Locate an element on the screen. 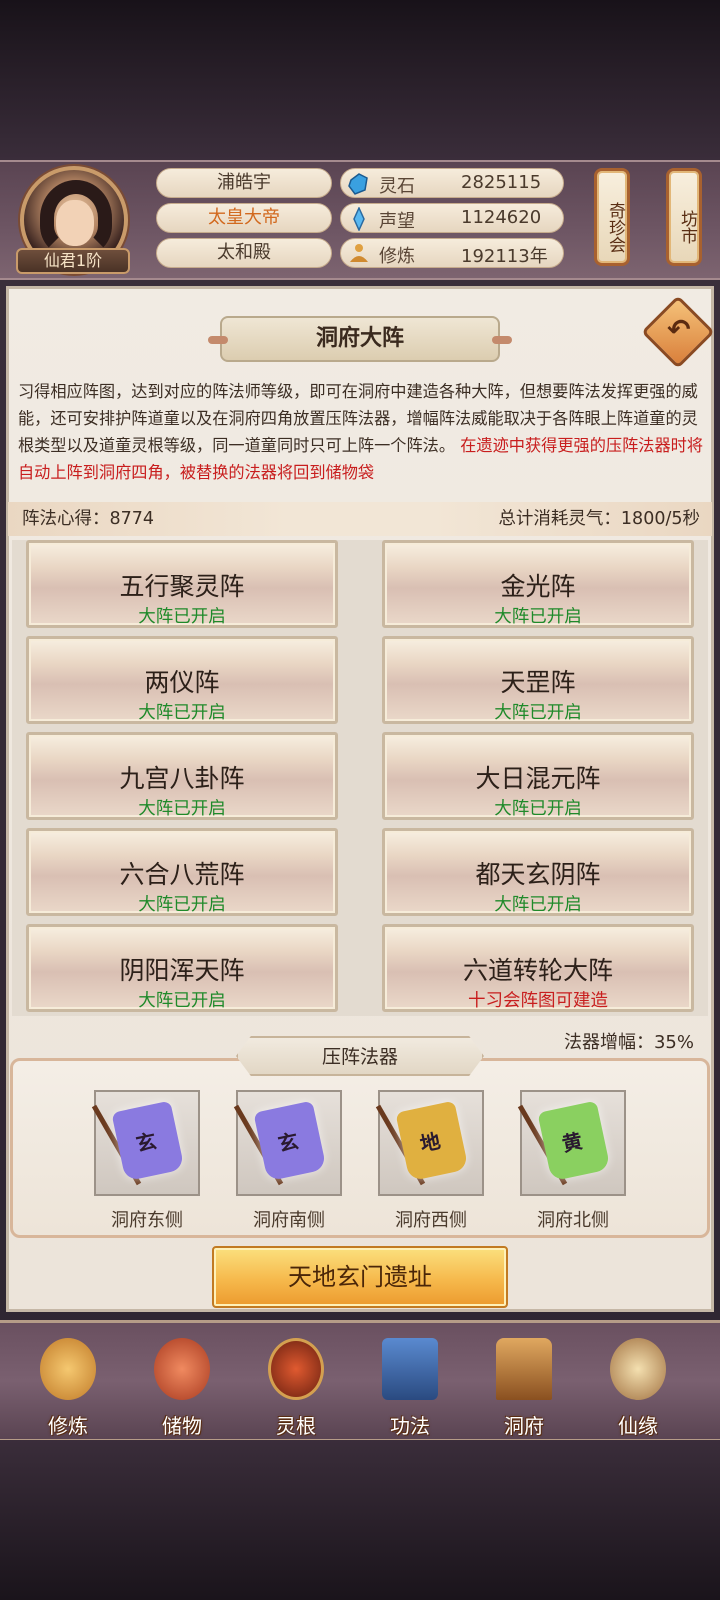 This screenshot has height=1600, width=720. artifact-bonus: 法器增幅：35% is located at coordinates (628, 1042).